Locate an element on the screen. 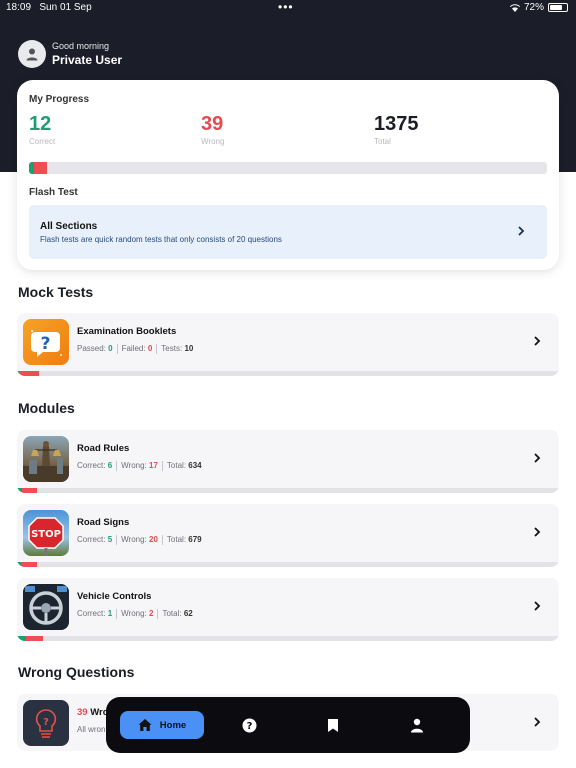  card-title: 39 Wro is located at coordinates (93, 712).